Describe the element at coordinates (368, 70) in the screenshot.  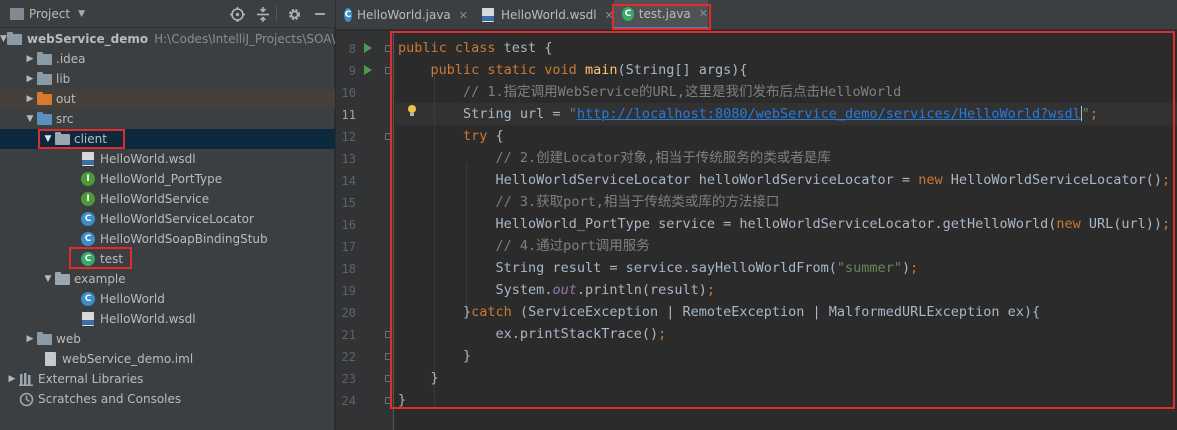
I see `run-main-icon` at that location.